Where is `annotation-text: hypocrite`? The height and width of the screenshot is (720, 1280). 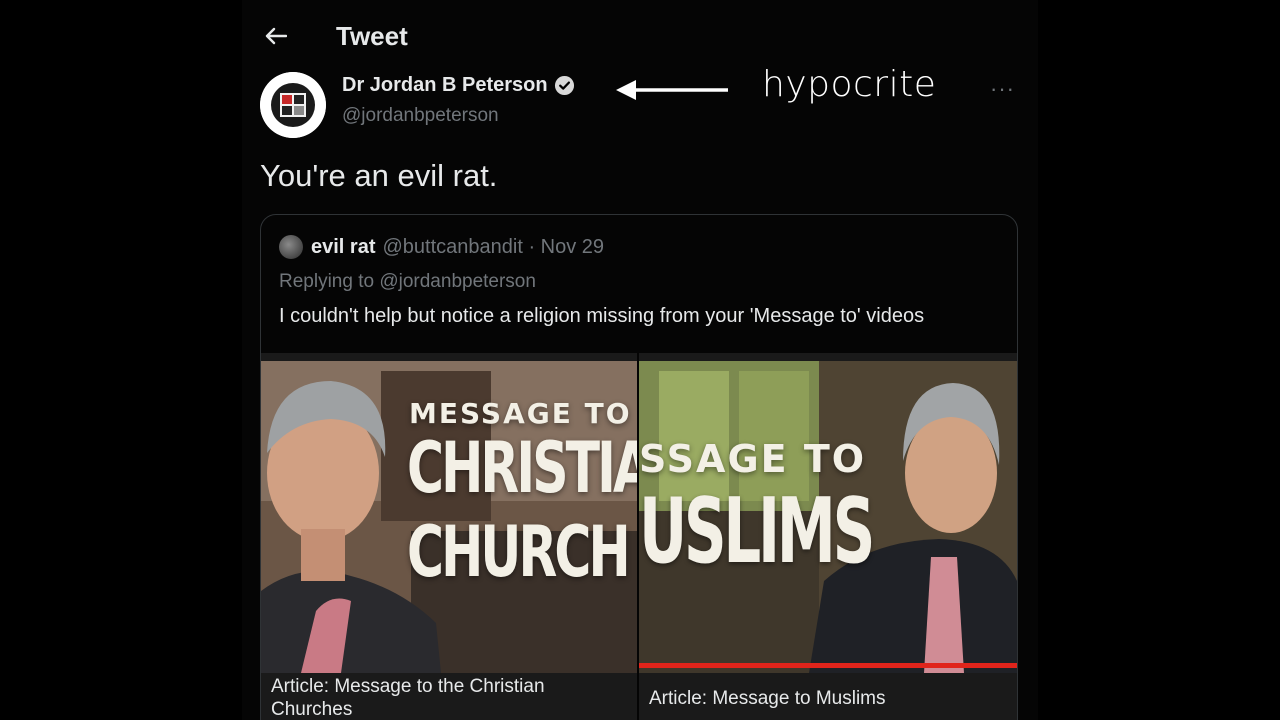 annotation-text: hypocrite is located at coordinates (849, 84).